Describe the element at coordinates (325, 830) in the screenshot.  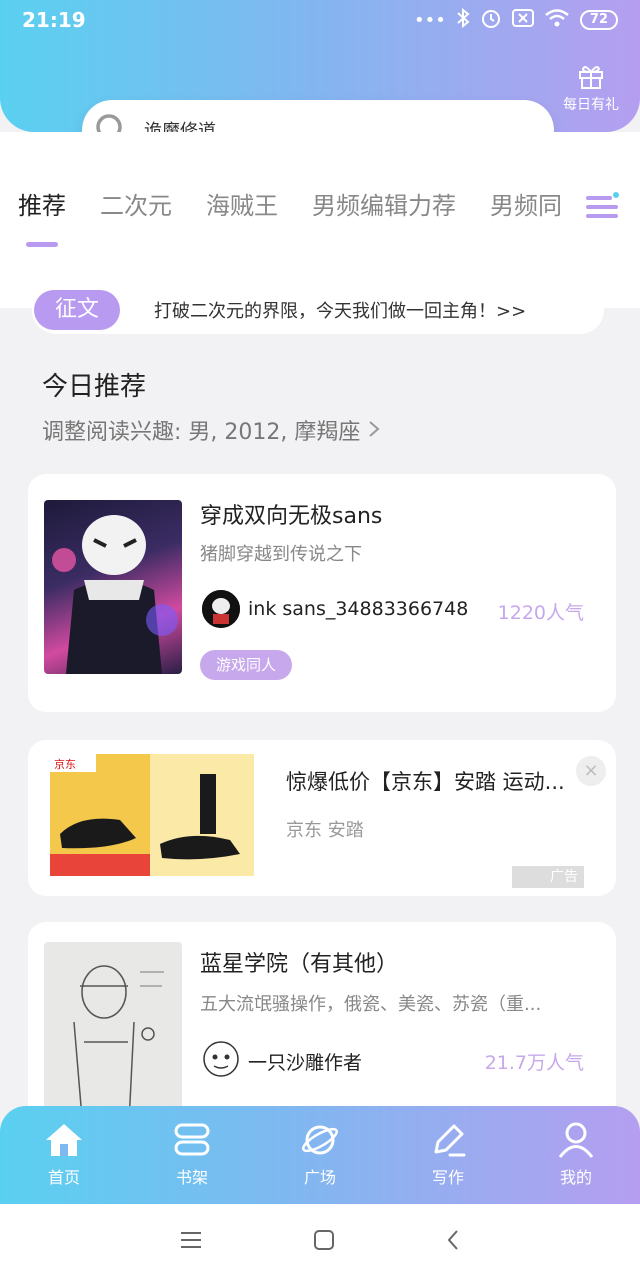
I see `ad-brand: 京东 安踏` at that location.